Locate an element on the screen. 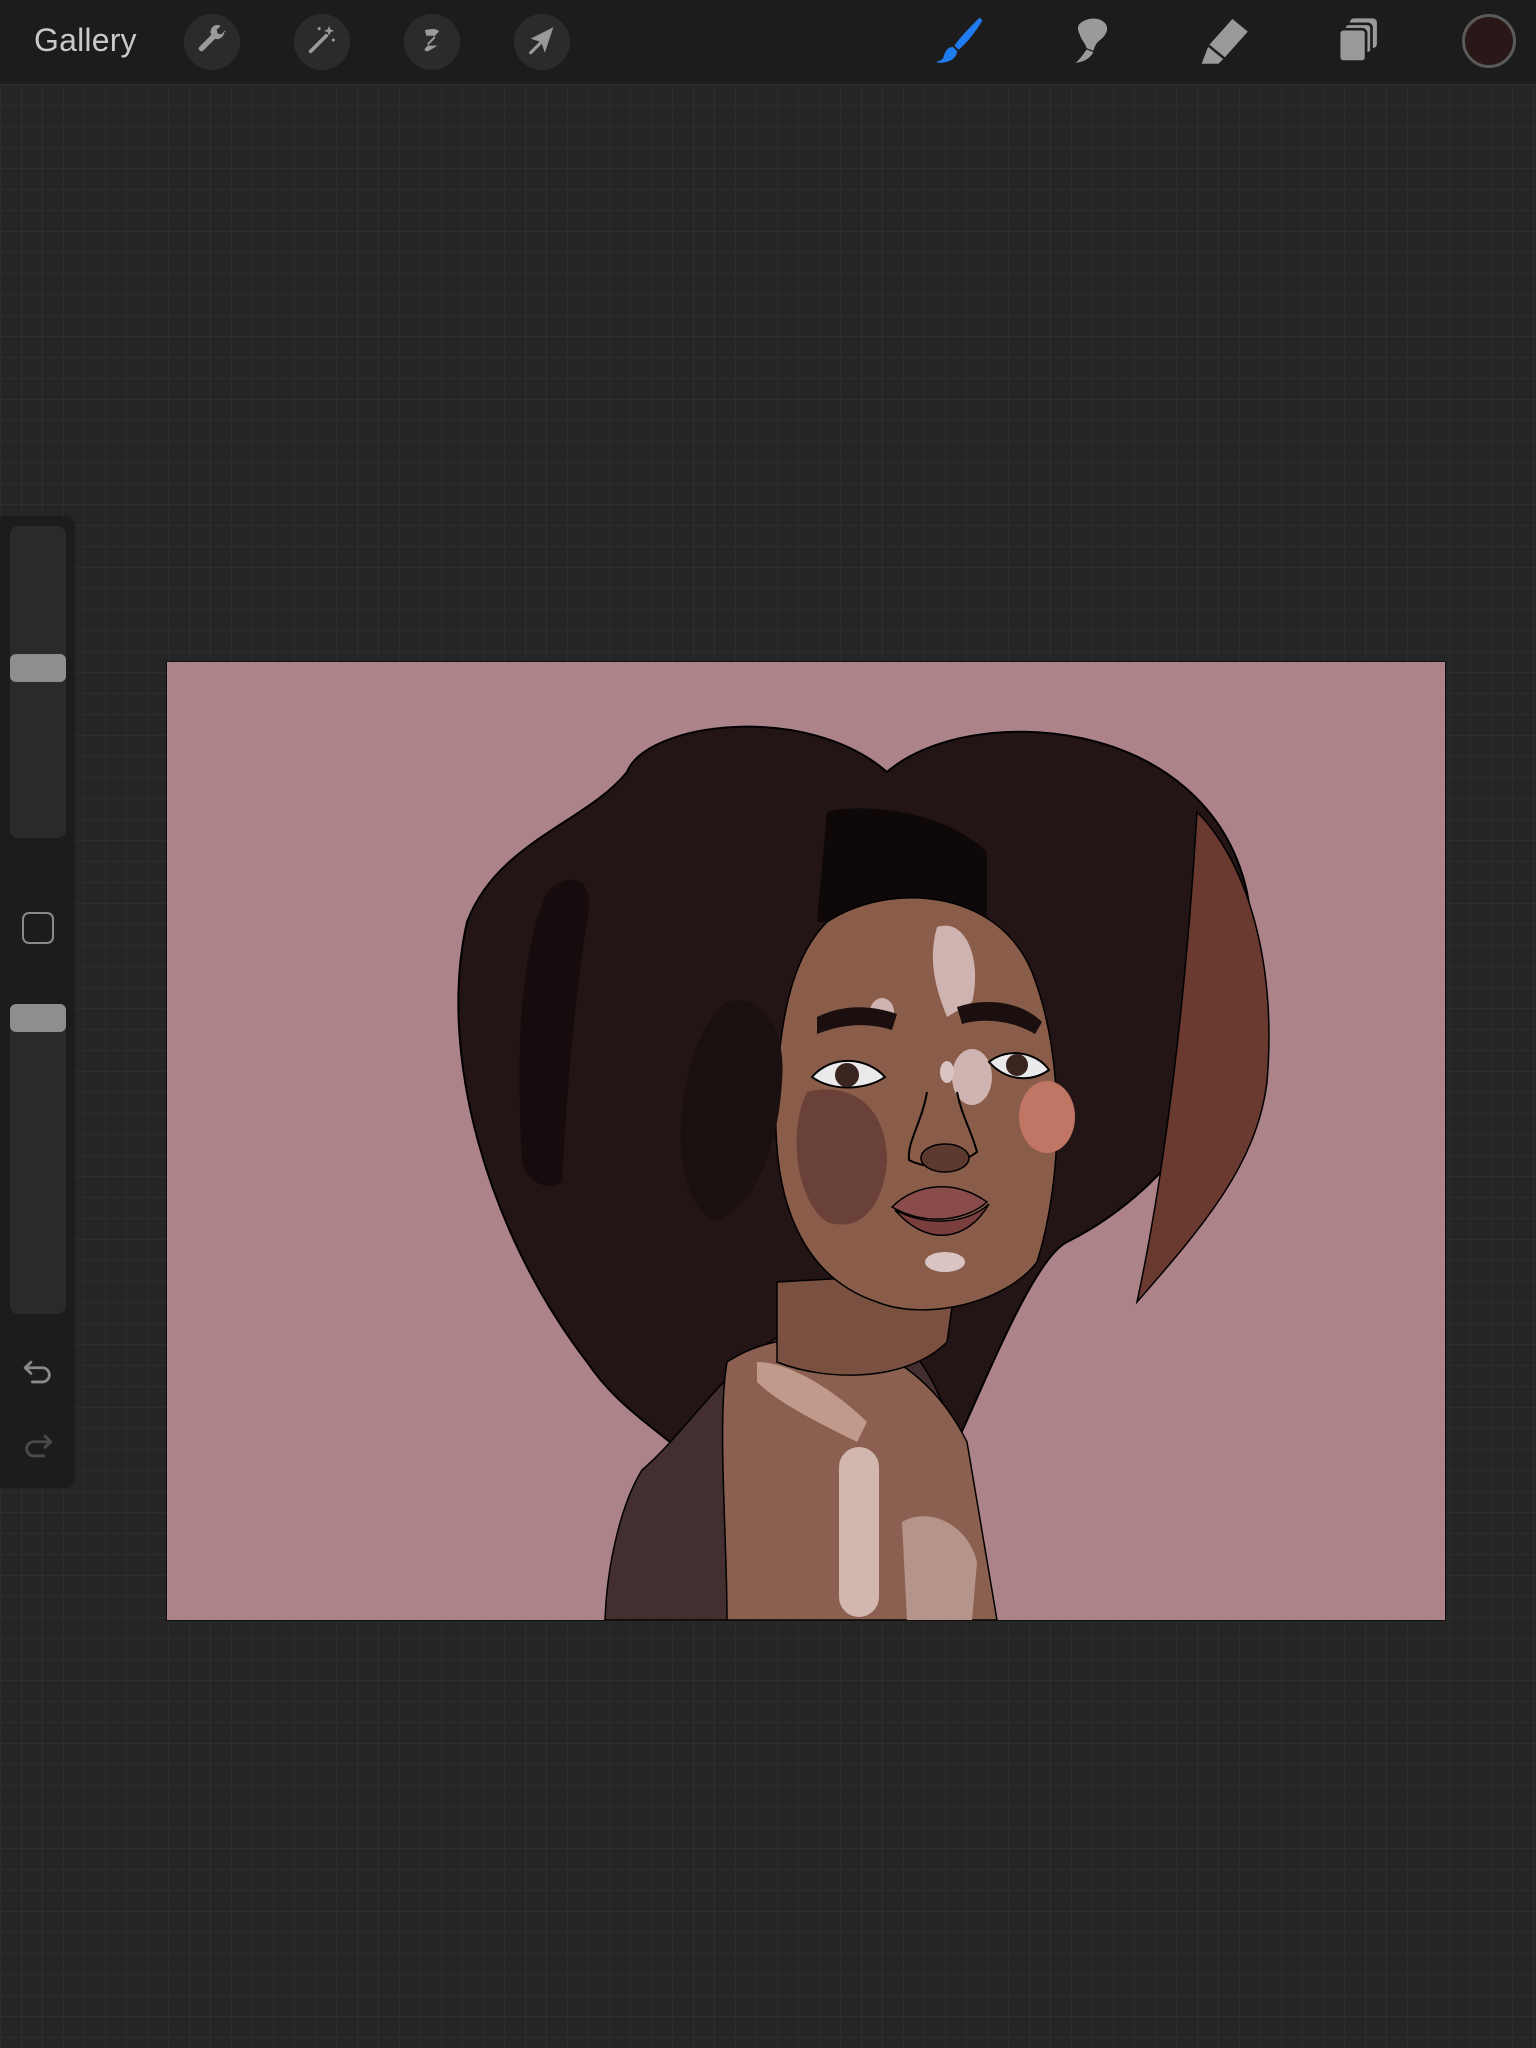 Image resolution: width=1536 pixels, height=2048 pixels. selection-button is located at coordinates (432, 42).